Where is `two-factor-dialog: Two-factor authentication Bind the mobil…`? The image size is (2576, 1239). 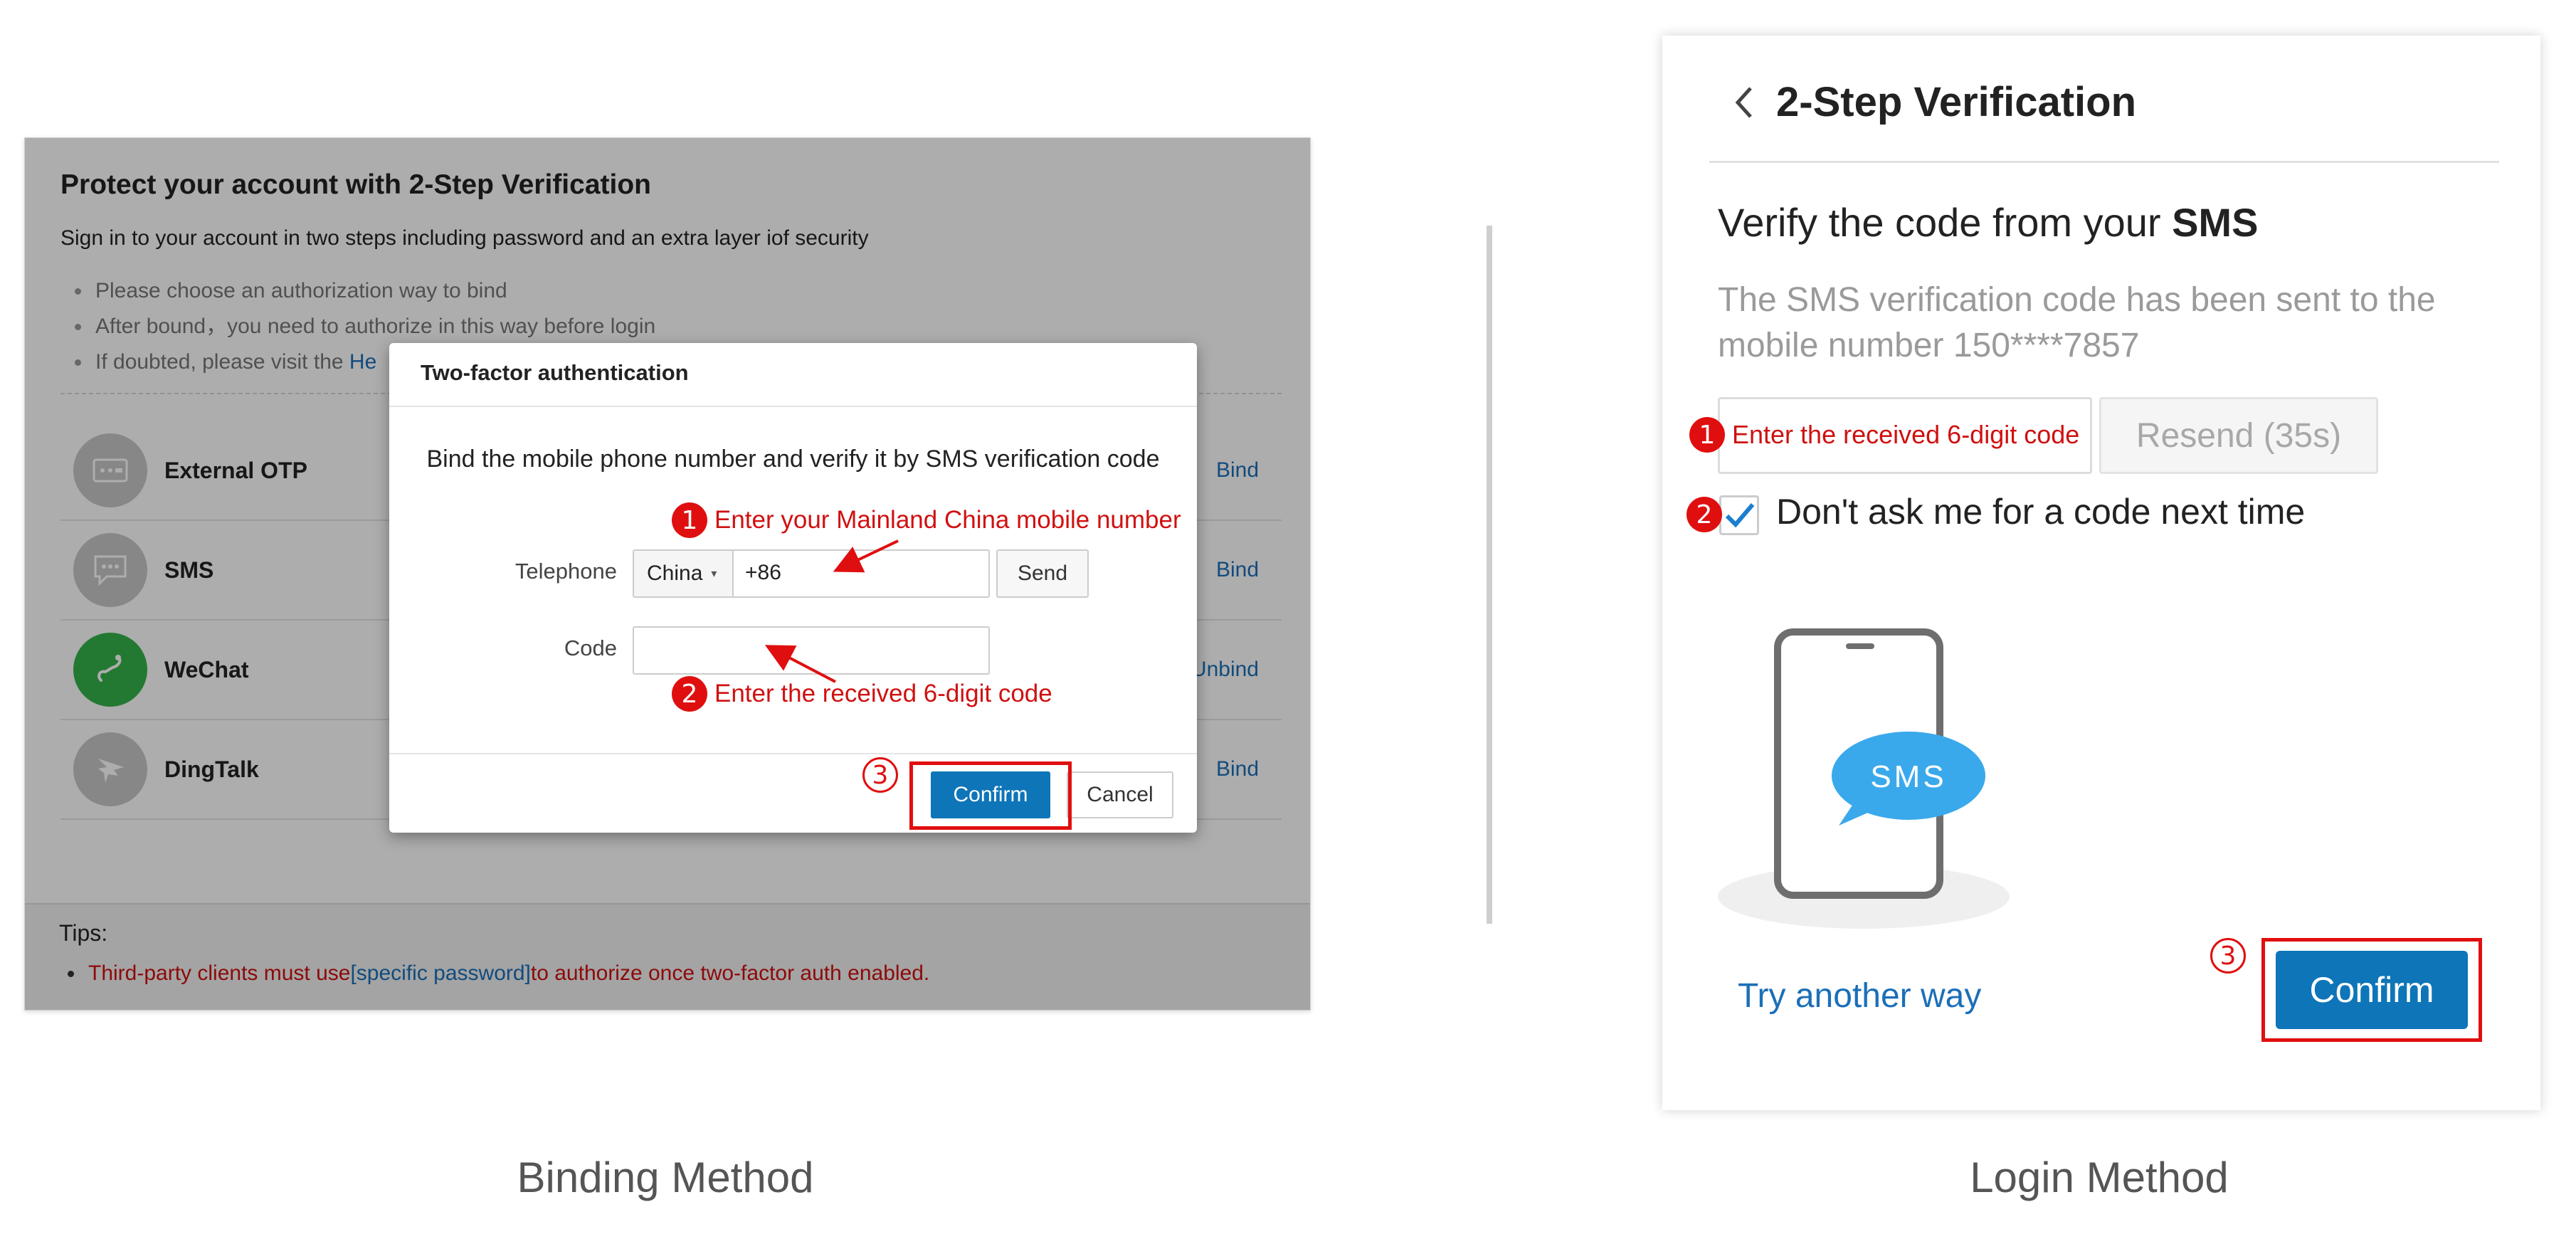
two-factor-dialog: Two-factor authentication Bind the mobil… is located at coordinates (793, 588).